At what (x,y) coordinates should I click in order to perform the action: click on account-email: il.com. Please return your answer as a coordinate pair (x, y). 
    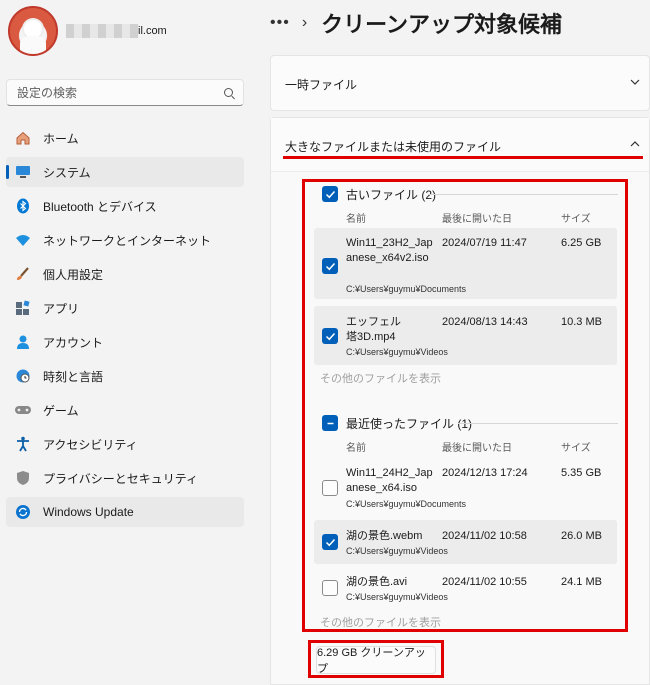
    Looking at the image, I should click on (152, 31).